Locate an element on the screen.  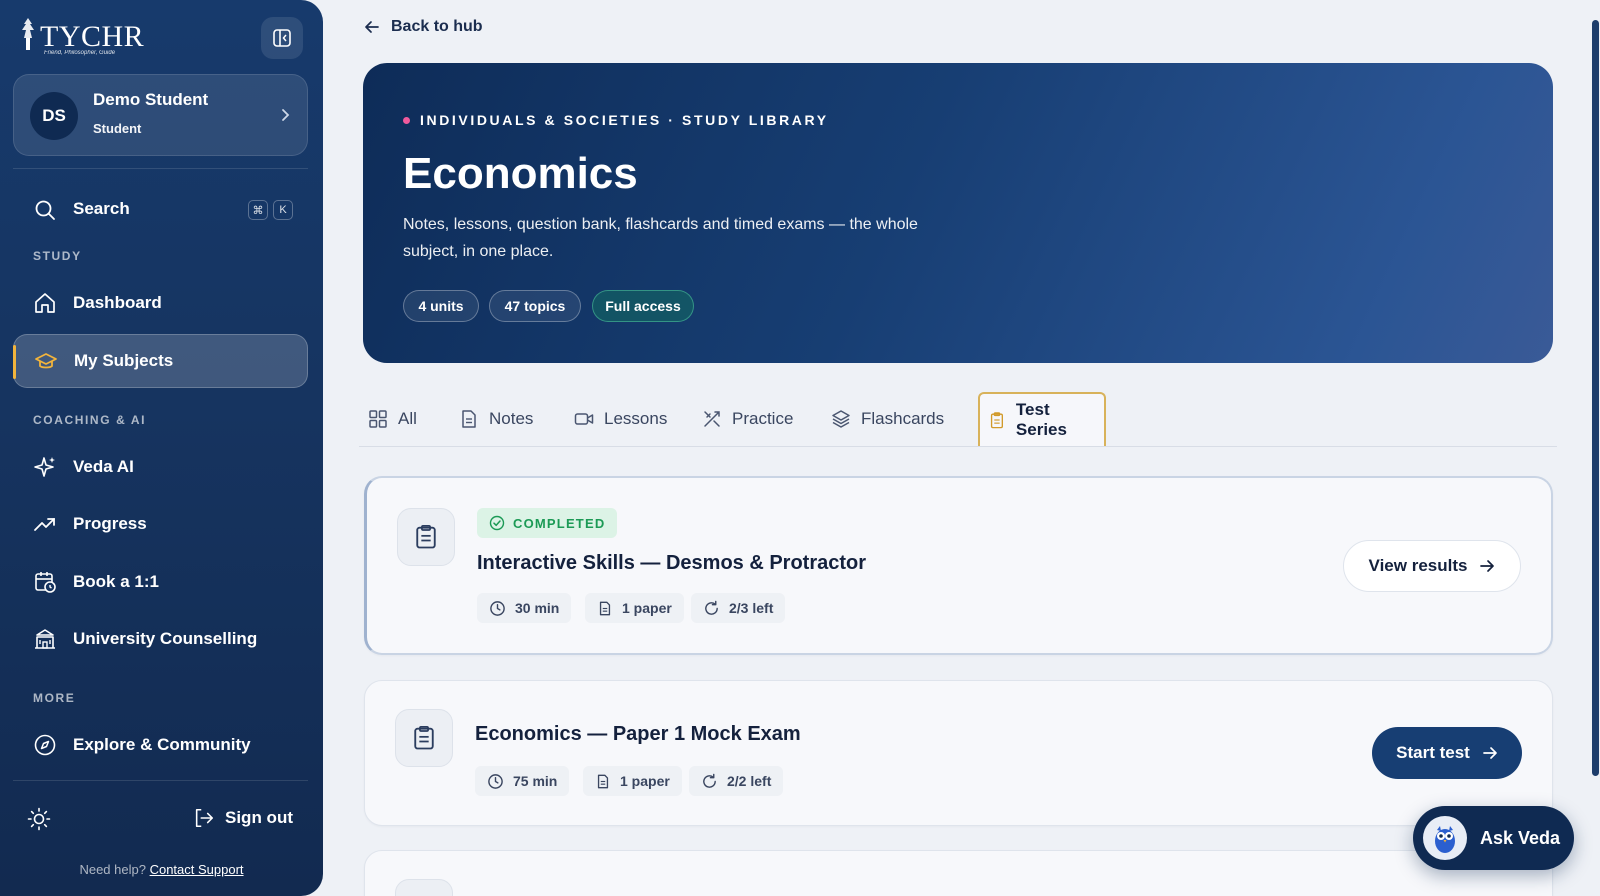
search-icon is located at coordinates (45, 210).